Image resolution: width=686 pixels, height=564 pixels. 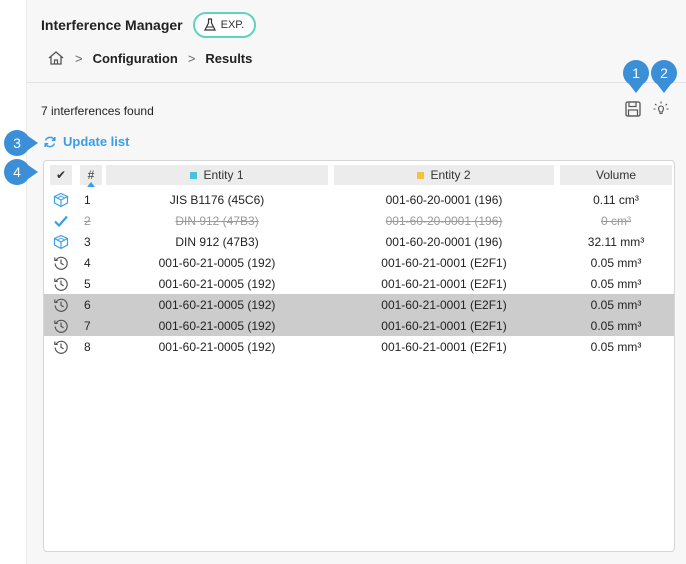 What do you see at coordinates (647, 109) in the screenshot?
I see `toolbar` at bounding box center [647, 109].